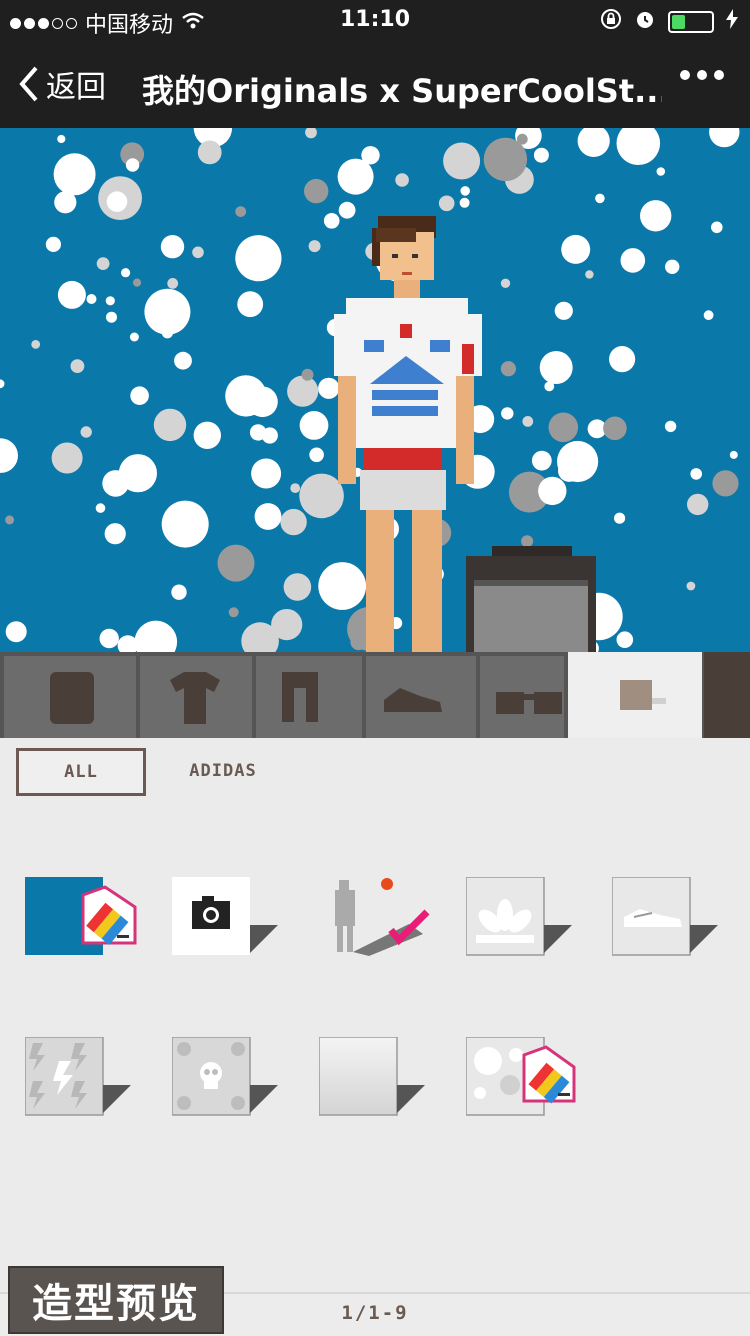  Describe the element at coordinates (611, 22) in the screenshot. I see `rotation-lock-icon` at that location.